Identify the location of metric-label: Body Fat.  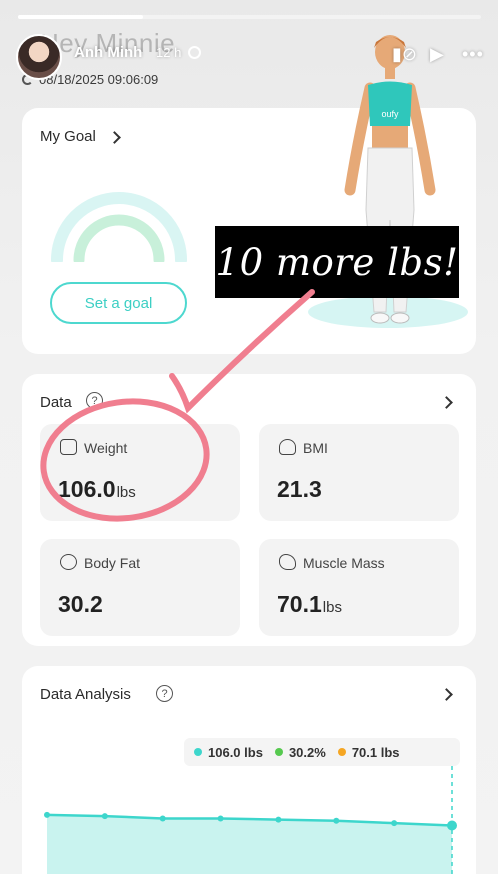
(112, 563).